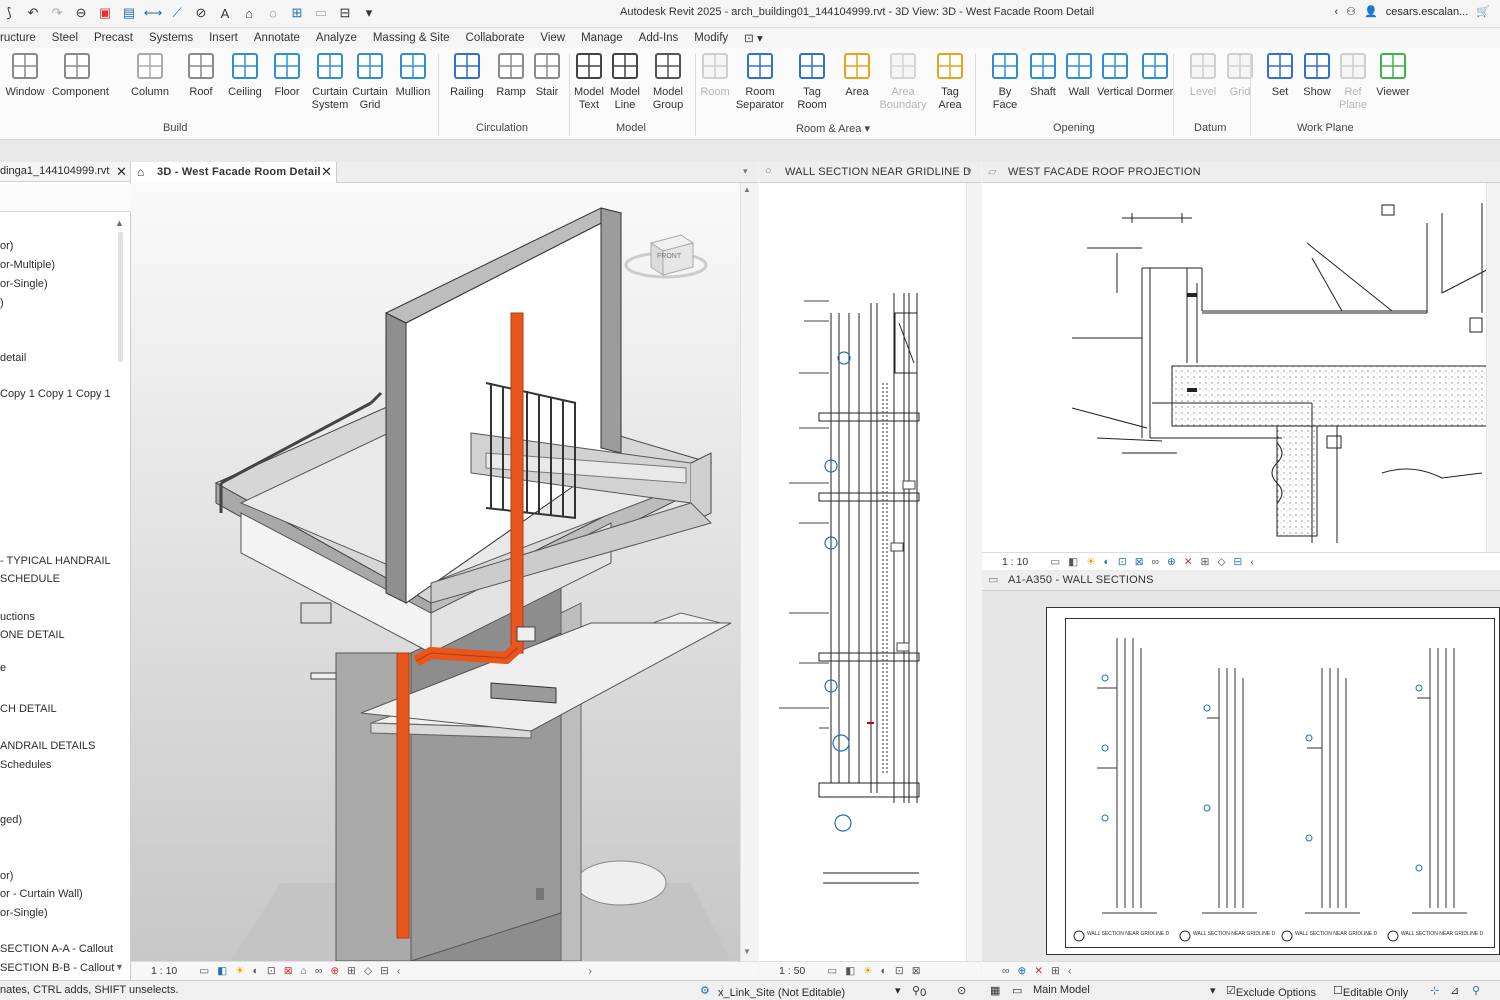 Image resolution: width=1500 pixels, height=1000 pixels. What do you see at coordinates (1055, 971) in the screenshot?
I see `analytical-icon: ⊞` at bounding box center [1055, 971].